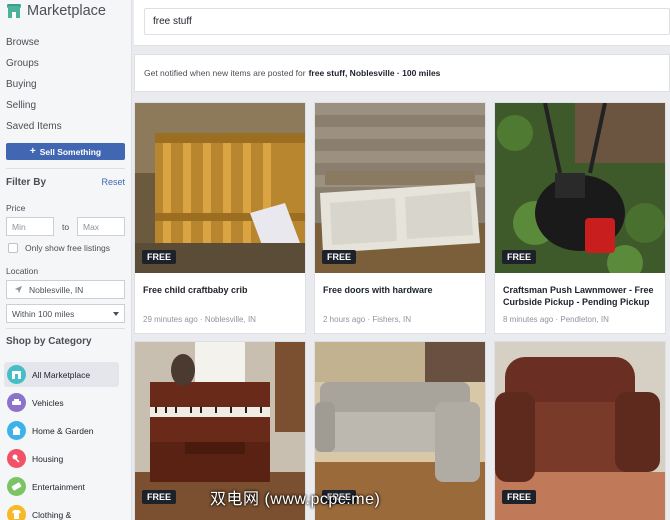 Image resolution: width=670 pixels, height=520 pixels. I want to click on listing-image-crib: FREE, so click(220, 188).